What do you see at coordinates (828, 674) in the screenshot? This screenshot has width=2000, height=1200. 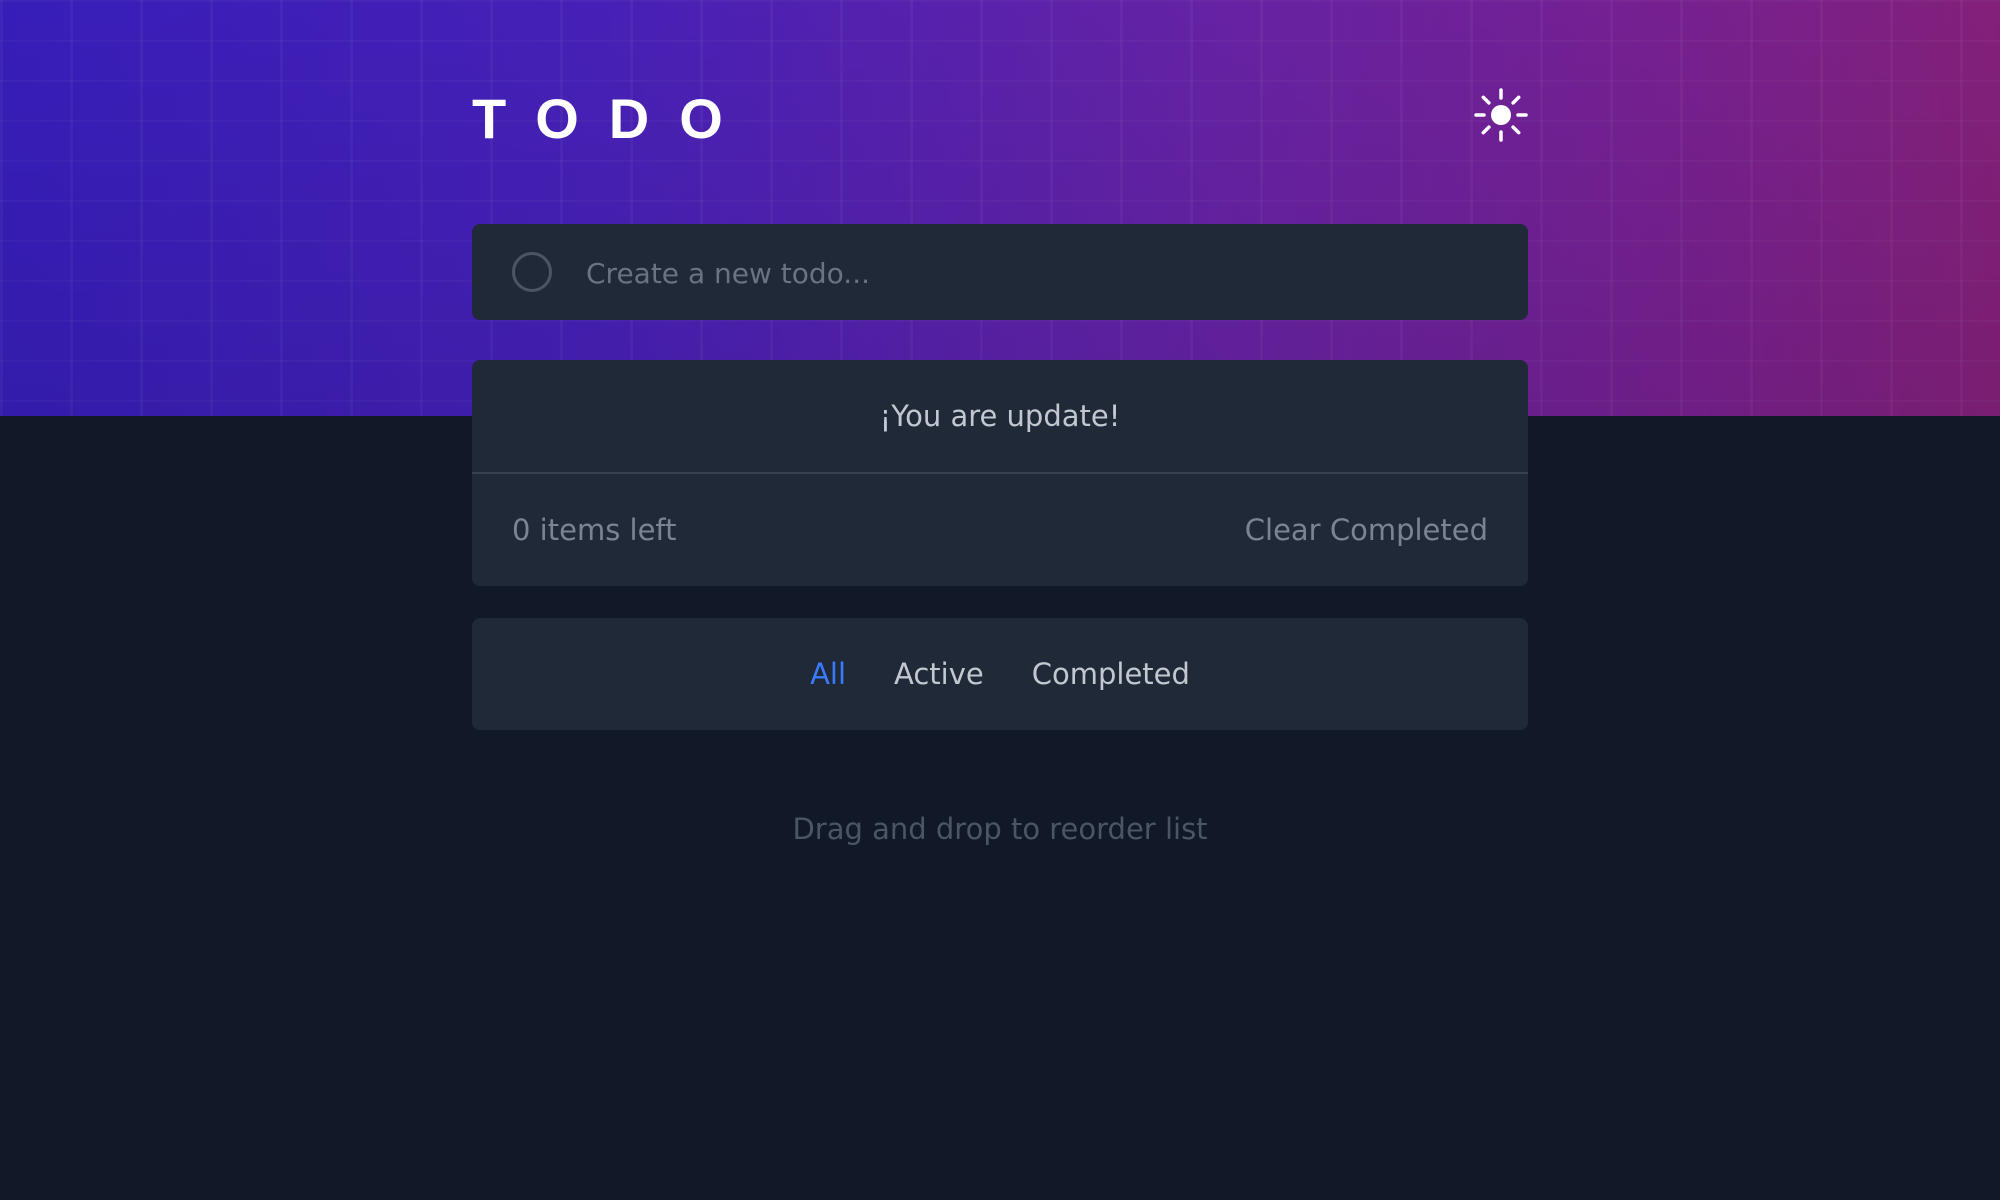 I see `filter-all: All` at bounding box center [828, 674].